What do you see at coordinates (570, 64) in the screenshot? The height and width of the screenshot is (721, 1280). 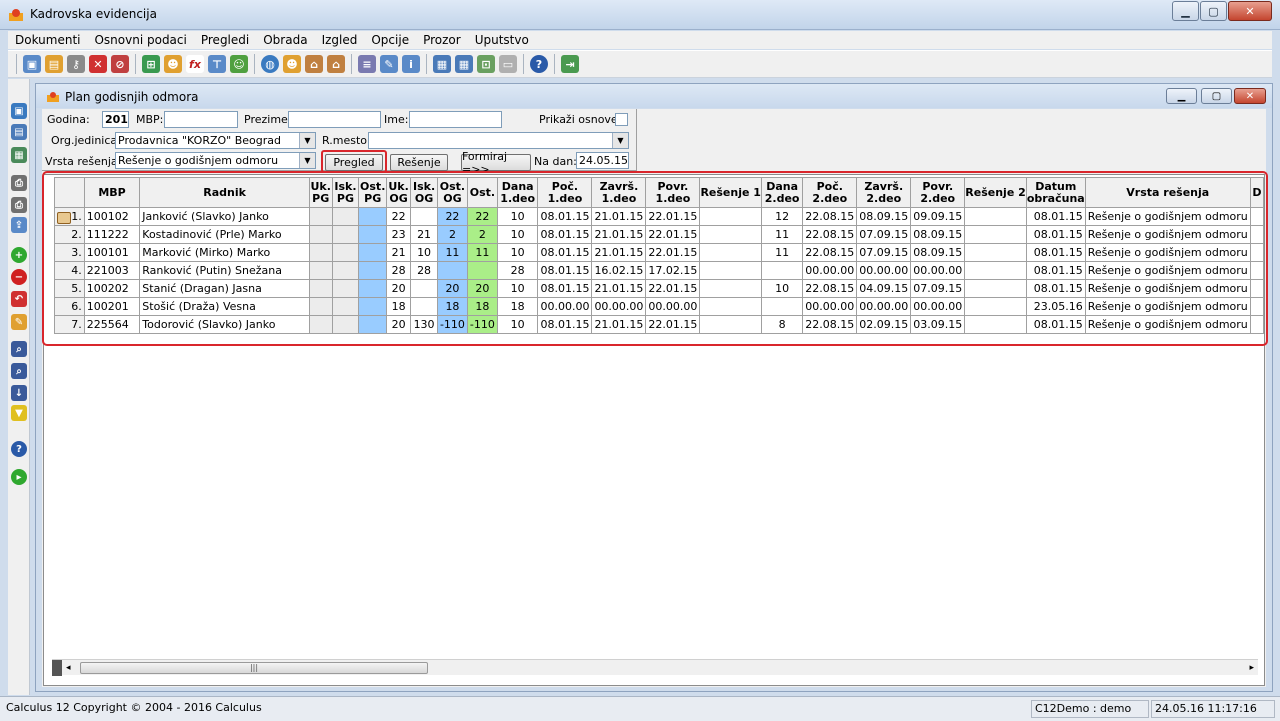 I see `exit-icon: ⇥` at bounding box center [570, 64].